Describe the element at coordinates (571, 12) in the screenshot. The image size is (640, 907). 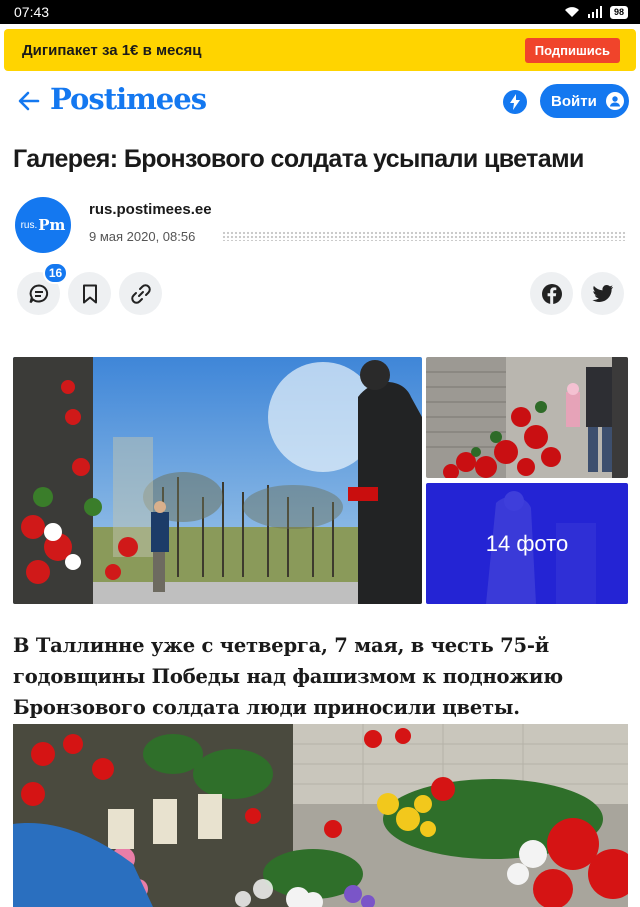
I see `wifi-icon` at that location.